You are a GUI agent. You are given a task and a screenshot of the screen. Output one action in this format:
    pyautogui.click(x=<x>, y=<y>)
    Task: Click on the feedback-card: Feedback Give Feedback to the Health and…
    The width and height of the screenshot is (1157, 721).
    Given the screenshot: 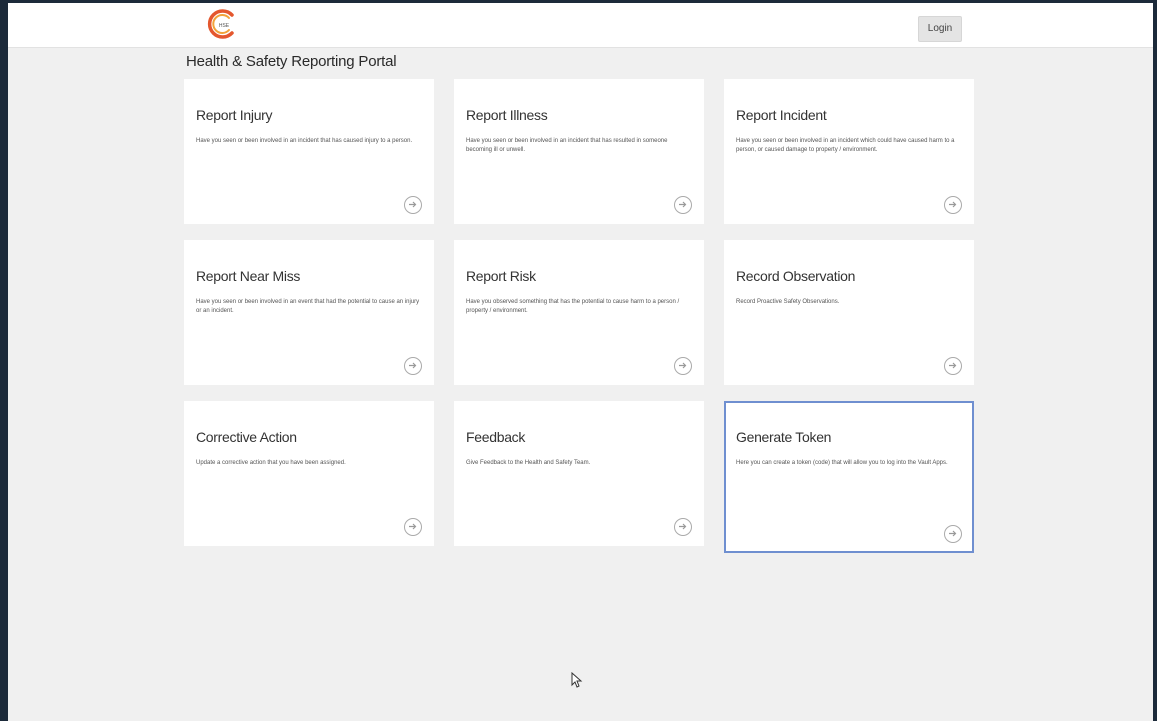 What is the action you would take?
    pyautogui.click(x=579, y=473)
    